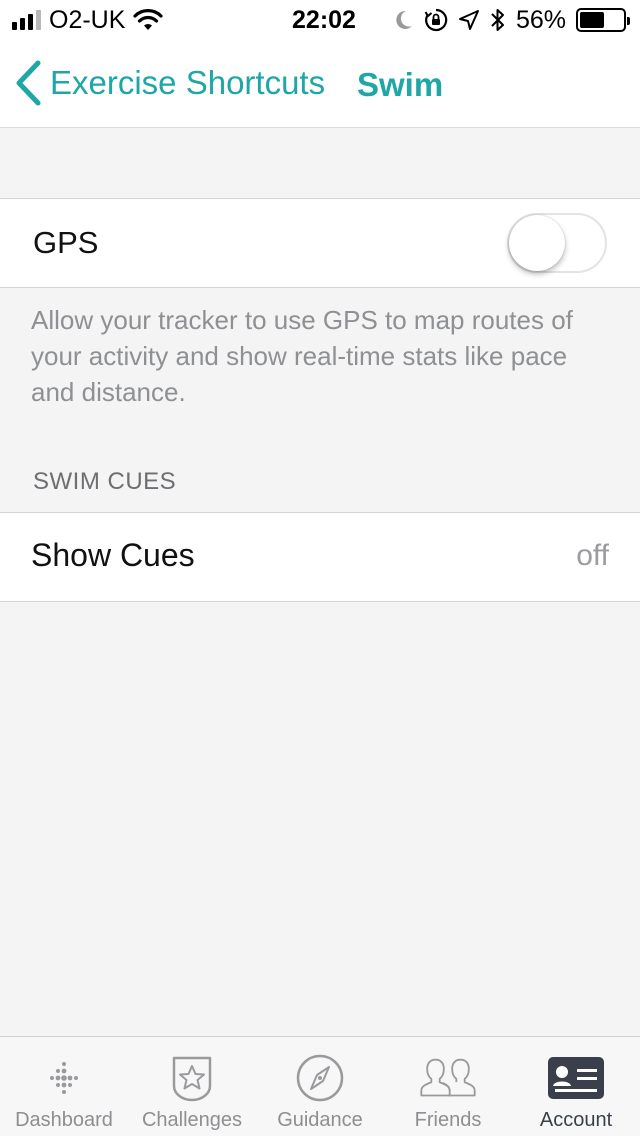 The image size is (640, 1136). What do you see at coordinates (64, 1078) in the screenshot?
I see `fitbit-dots-icon` at bounding box center [64, 1078].